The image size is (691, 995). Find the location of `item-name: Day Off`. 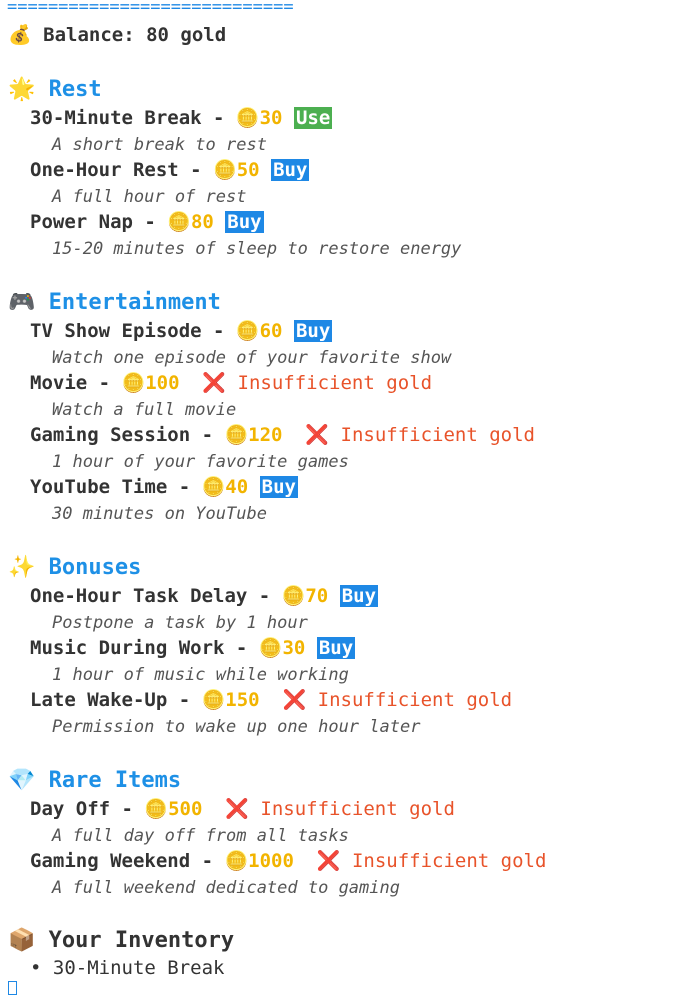

item-name: Day Off is located at coordinates (70, 809).